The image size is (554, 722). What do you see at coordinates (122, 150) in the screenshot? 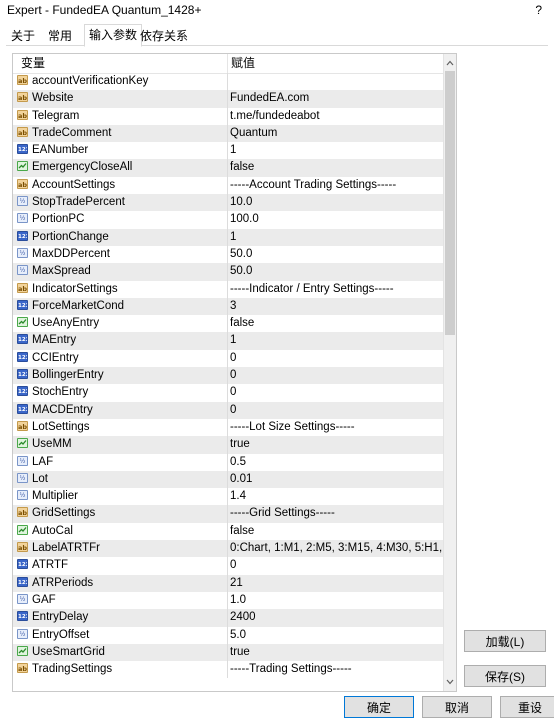
I see `parameter-name-cell: 123 EANumber` at bounding box center [122, 150].